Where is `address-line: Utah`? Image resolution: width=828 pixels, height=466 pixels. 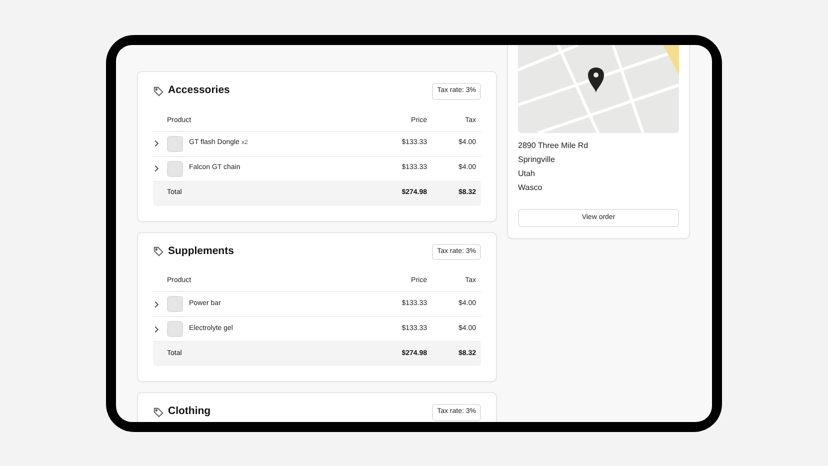 address-line: Utah is located at coordinates (527, 174).